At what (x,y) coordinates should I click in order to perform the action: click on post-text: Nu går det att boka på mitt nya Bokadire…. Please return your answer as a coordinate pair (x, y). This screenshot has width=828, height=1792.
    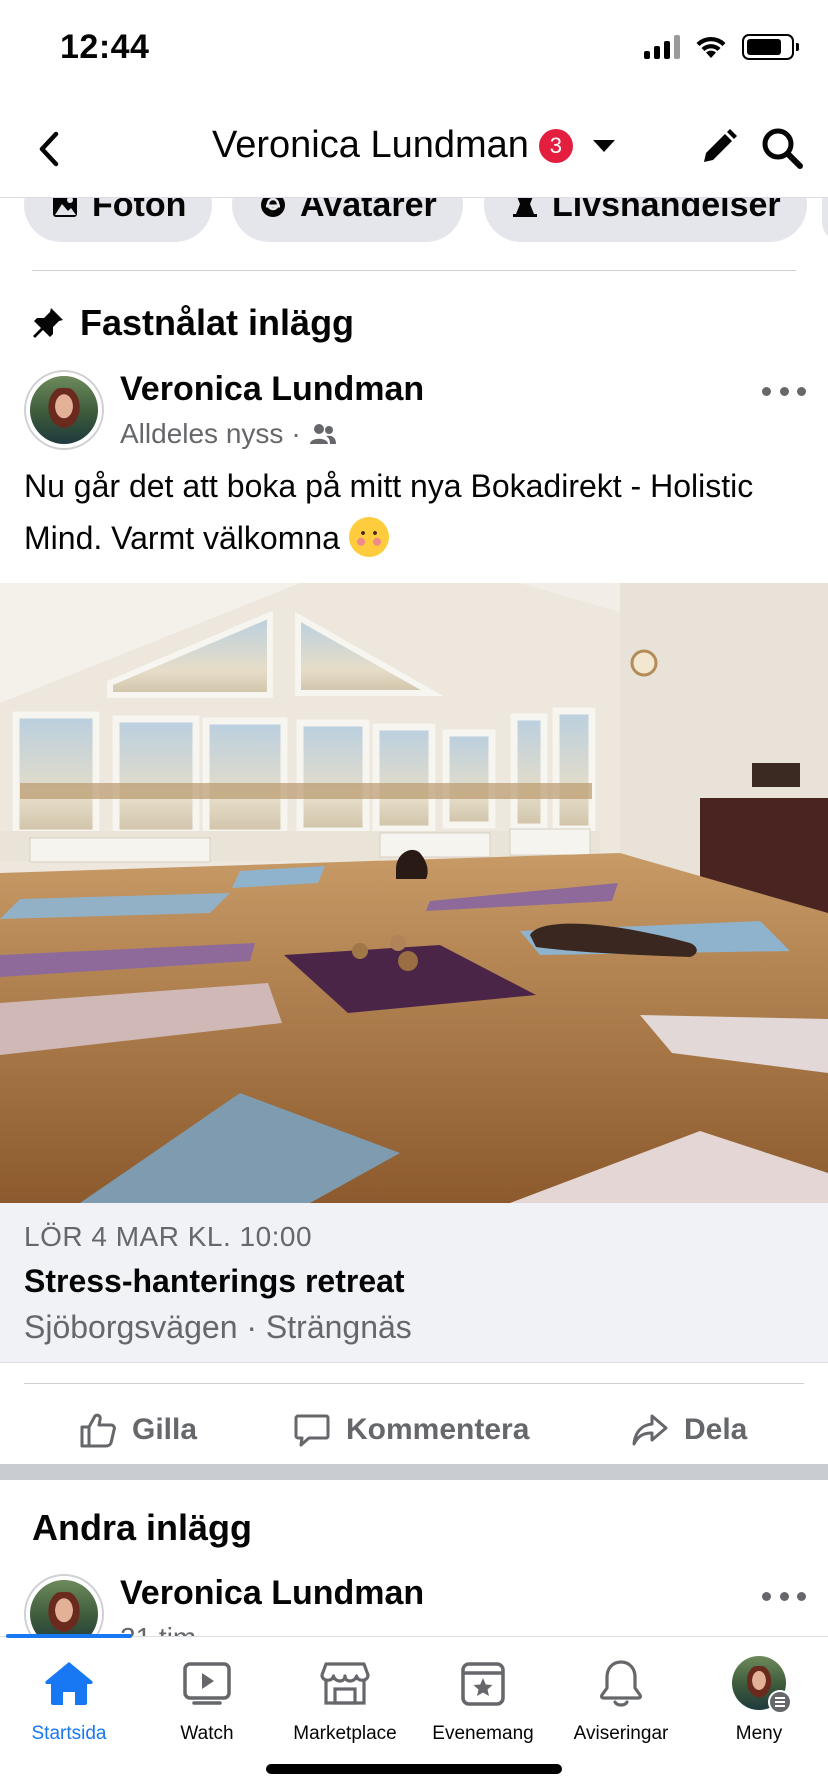
    Looking at the image, I should click on (414, 512).